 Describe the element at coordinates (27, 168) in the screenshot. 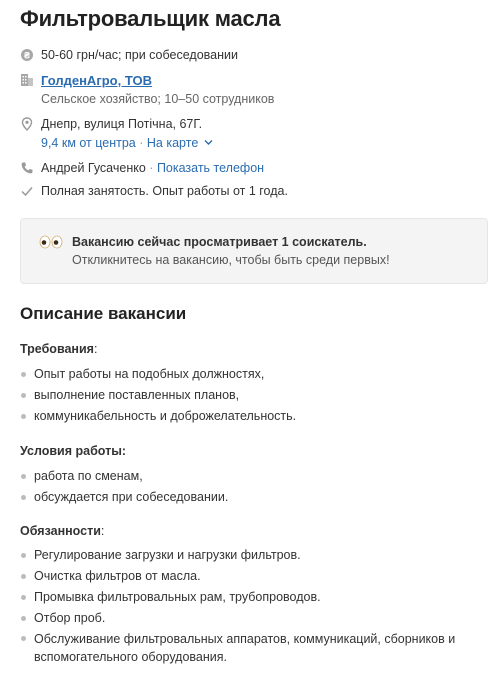

I see `phone-icon` at that location.